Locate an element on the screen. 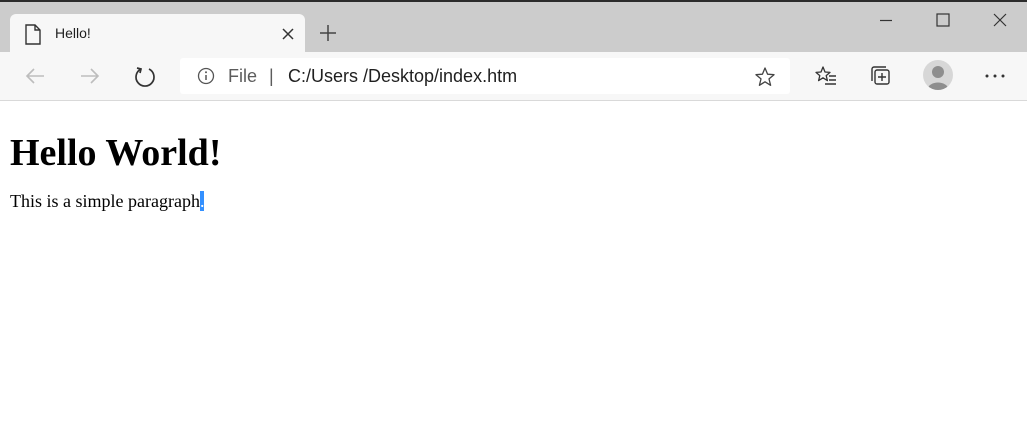 The image size is (1027, 436). tab-title: Hello! is located at coordinates (73, 33).